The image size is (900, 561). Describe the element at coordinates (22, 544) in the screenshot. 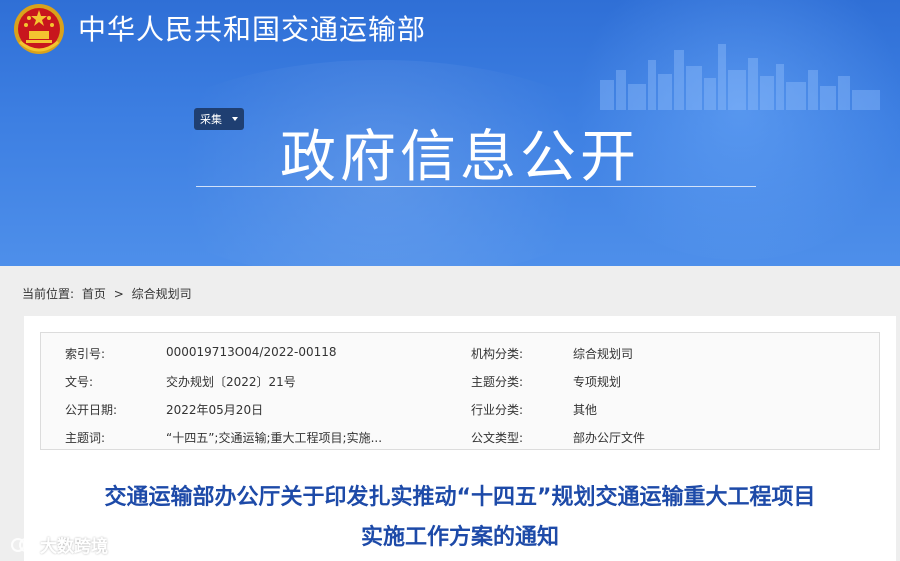

I see `watermark-logo-icon` at that location.